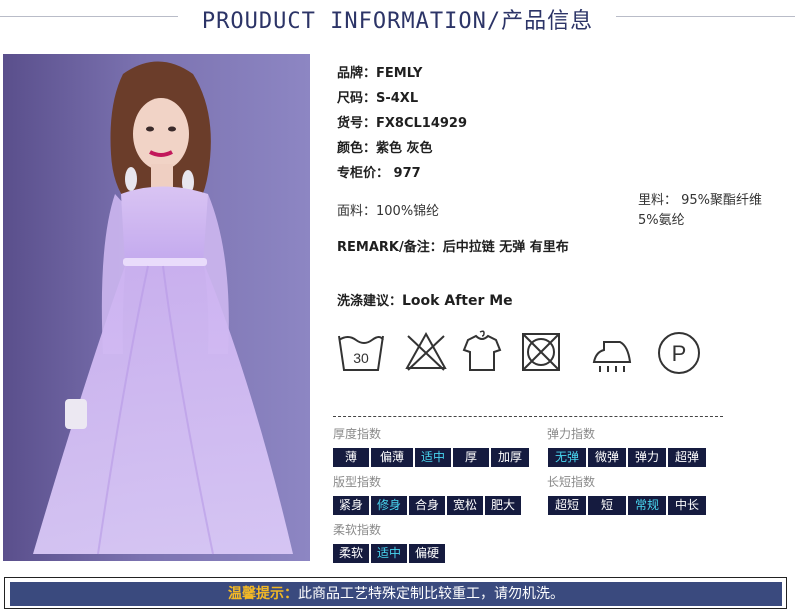 This screenshot has height=615, width=795. What do you see at coordinates (392, 457) in the screenshot?
I see `thickness-slightly-thin: 偏薄` at bounding box center [392, 457].